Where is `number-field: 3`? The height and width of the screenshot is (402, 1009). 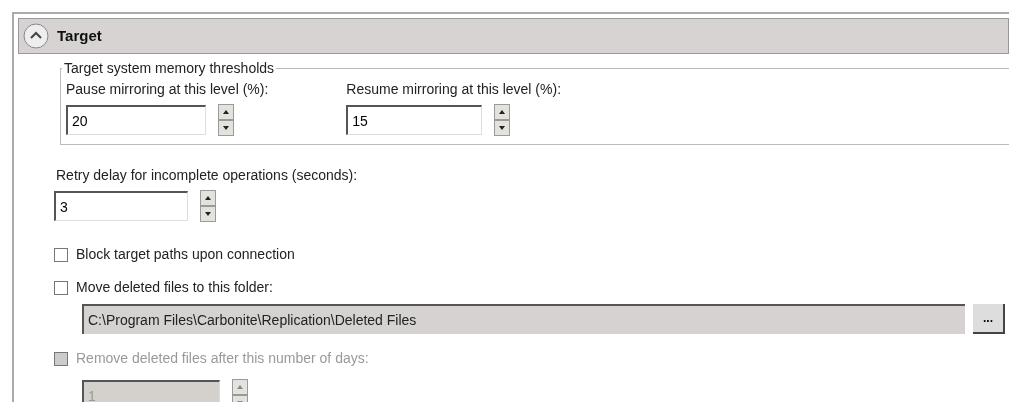
number-field: 3 is located at coordinates (121, 206).